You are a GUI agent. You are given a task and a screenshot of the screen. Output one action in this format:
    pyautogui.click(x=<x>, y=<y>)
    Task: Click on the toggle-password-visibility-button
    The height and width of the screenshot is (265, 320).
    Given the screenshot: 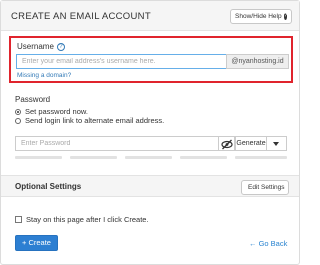 What is the action you would take?
    pyautogui.click(x=227, y=143)
    